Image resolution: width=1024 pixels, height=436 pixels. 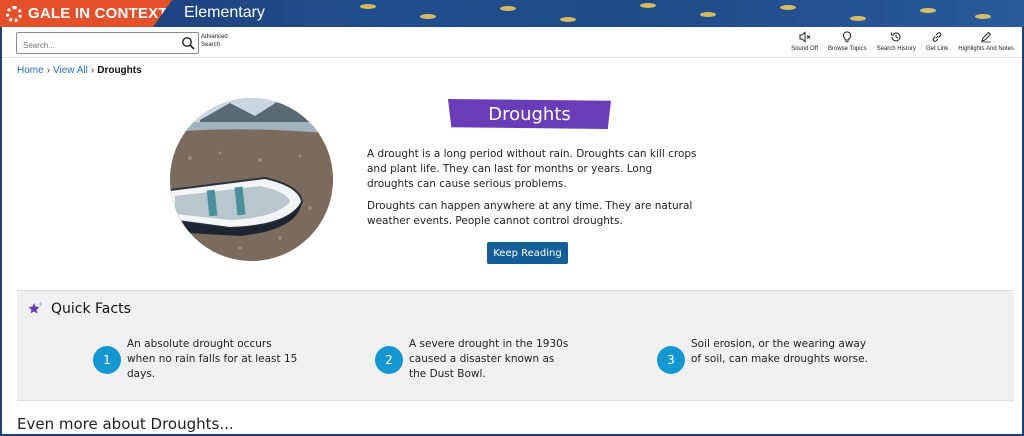 I want to click on history-icon, so click(x=896, y=37).